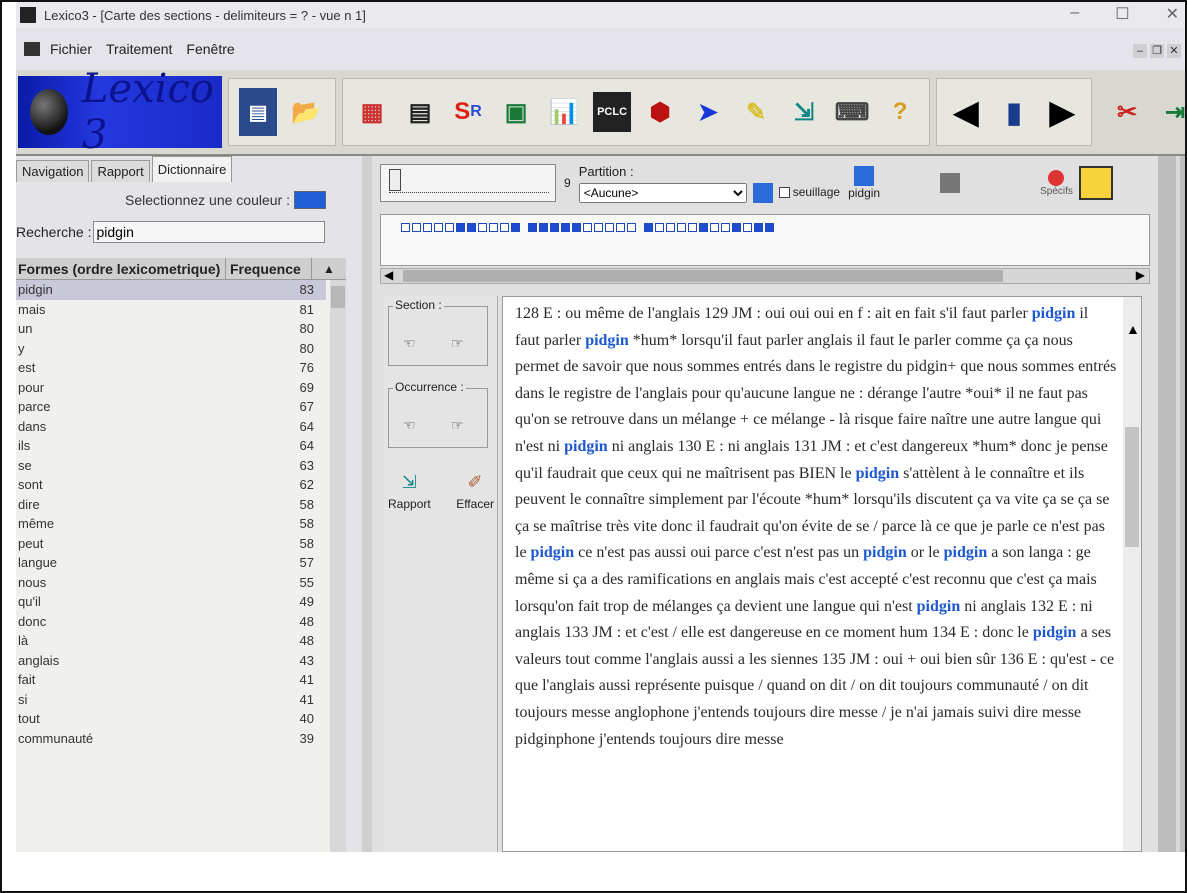  What do you see at coordinates (258, 112) in the screenshot?
I see `document-icon: ▤` at bounding box center [258, 112].